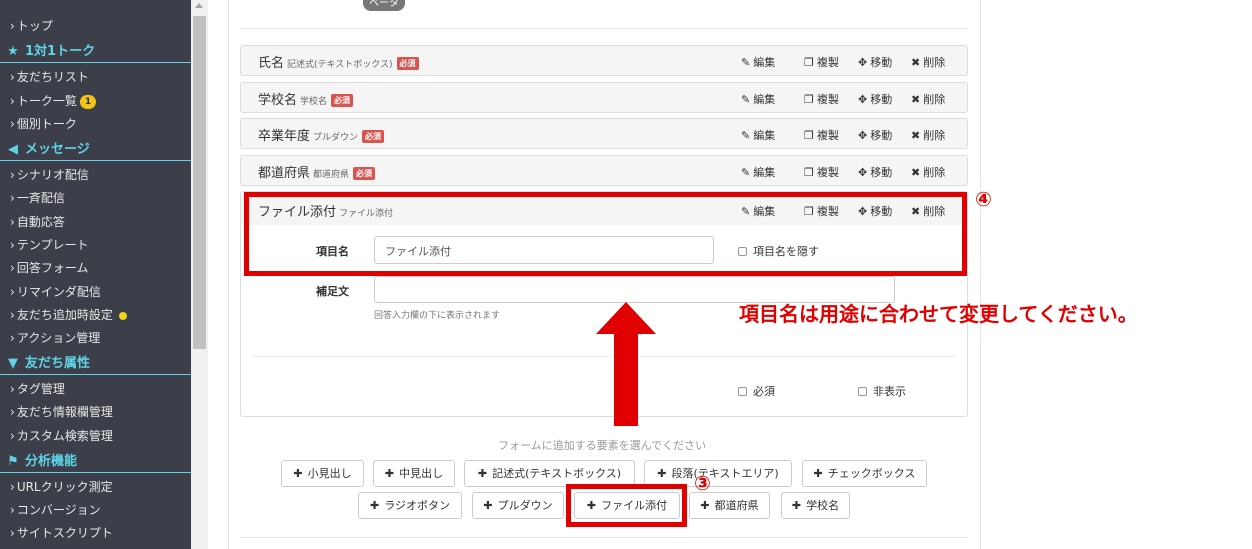 The height and width of the screenshot is (549, 1252). Describe the element at coordinates (61, 533) in the screenshot. I see `sidebar-item-site-script: サイトスクリプト` at that location.